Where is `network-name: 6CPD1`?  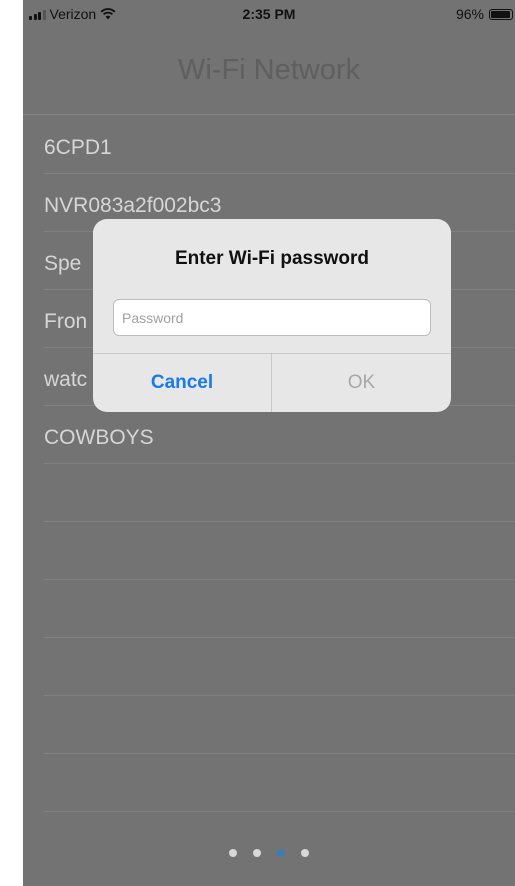 network-name: 6CPD1 is located at coordinates (78, 147).